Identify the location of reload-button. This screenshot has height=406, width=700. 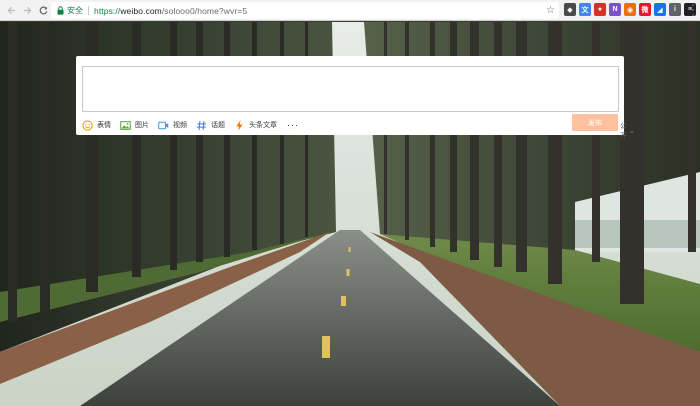
(43, 10).